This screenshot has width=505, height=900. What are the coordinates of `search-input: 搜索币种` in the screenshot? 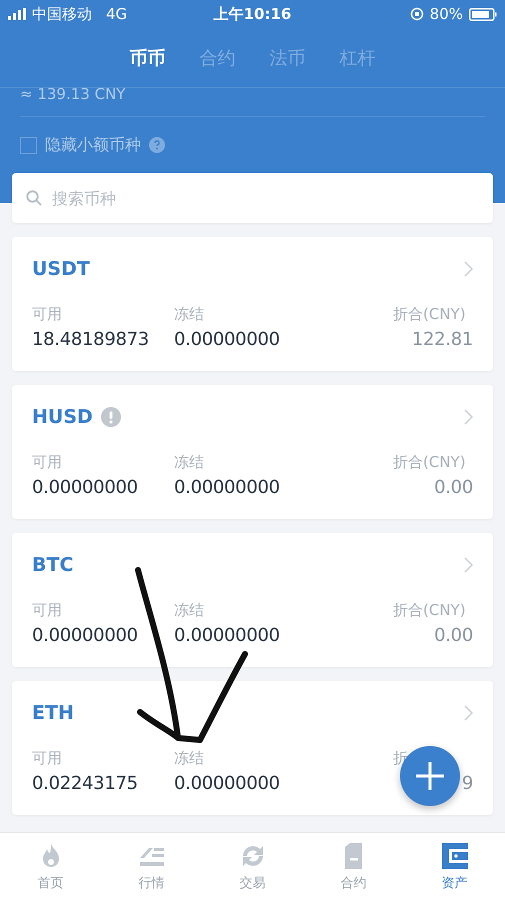 It's located at (265, 198).